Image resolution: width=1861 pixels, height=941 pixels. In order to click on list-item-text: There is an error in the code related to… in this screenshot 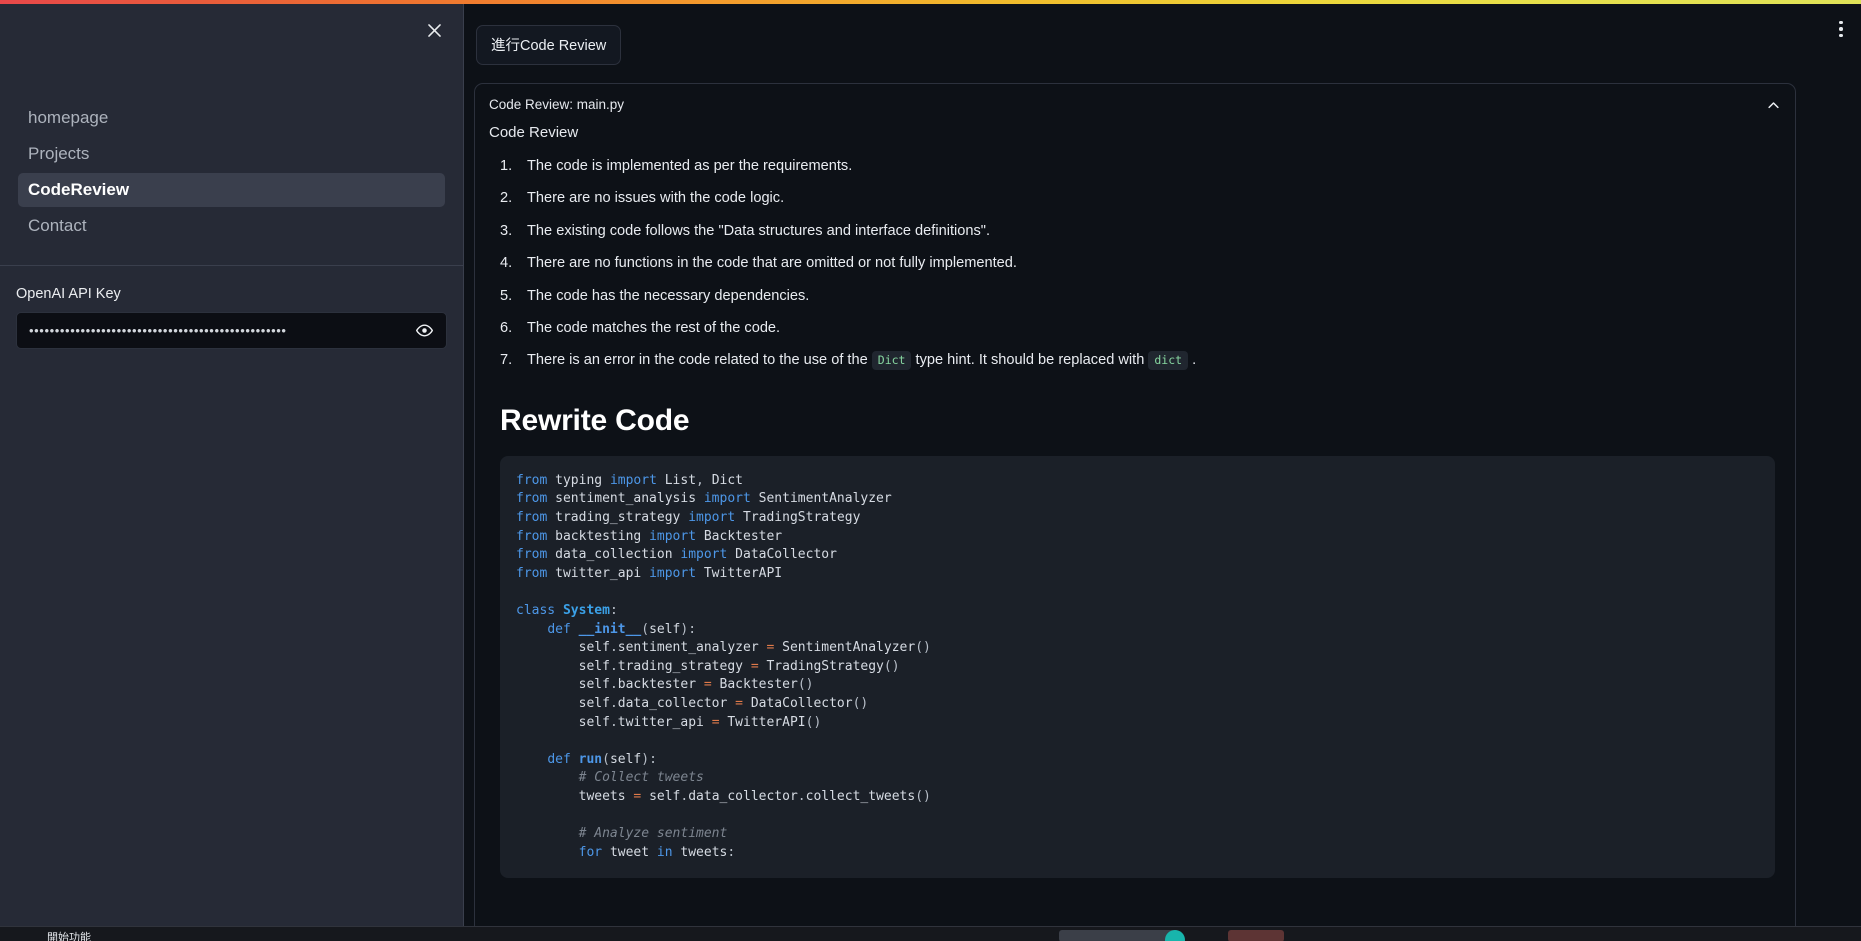, I will do `click(699, 360)`.